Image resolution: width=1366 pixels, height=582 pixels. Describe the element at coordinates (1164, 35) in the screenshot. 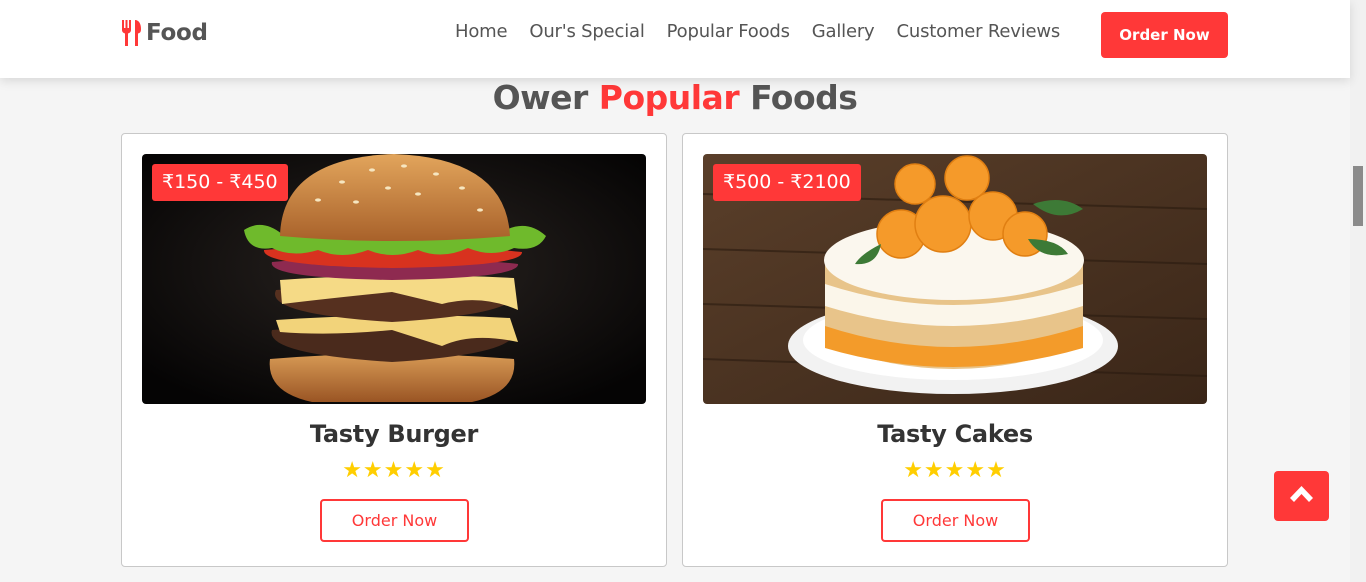

I see `header-order-now-button: Order Now` at that location.